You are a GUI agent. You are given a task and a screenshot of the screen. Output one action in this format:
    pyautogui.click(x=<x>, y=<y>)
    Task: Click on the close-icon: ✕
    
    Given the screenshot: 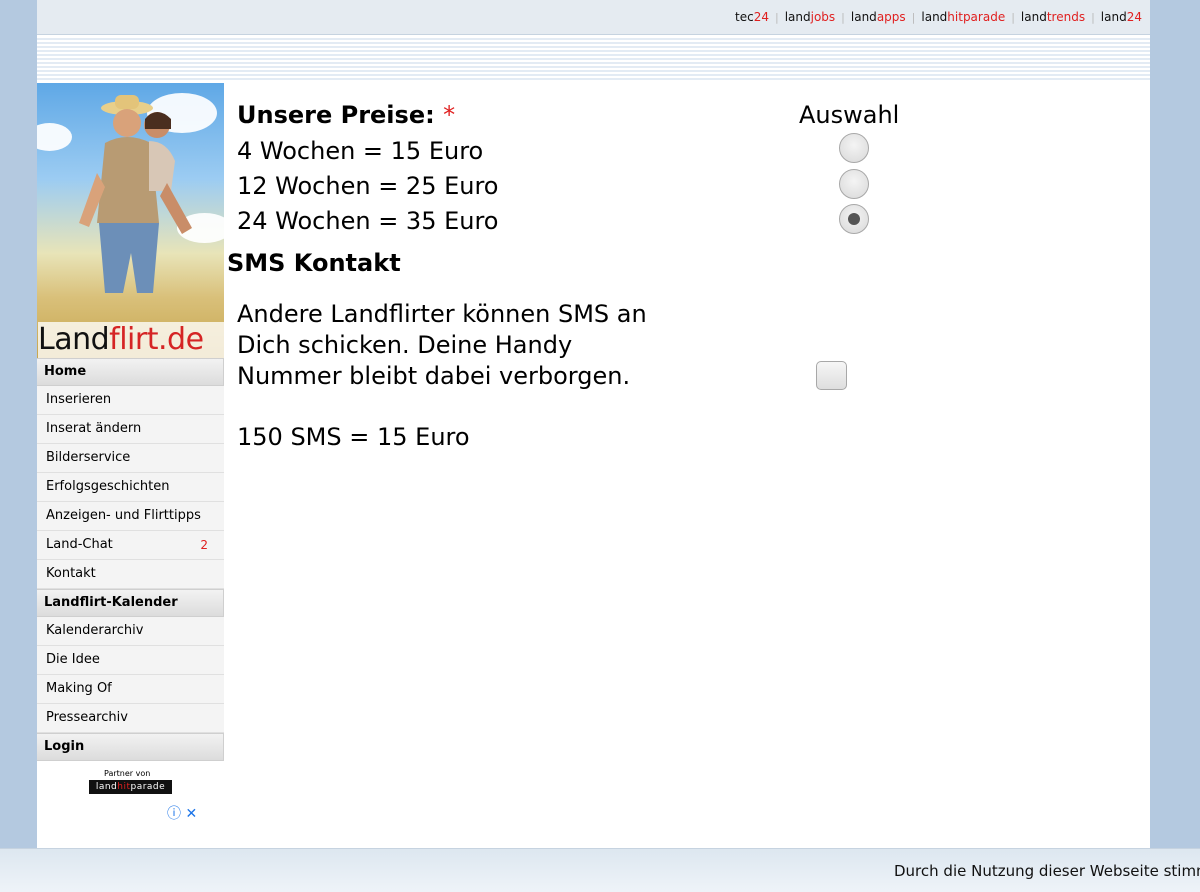 What is the action you would take?
    pyautogui.click(x=191, y=814)
    